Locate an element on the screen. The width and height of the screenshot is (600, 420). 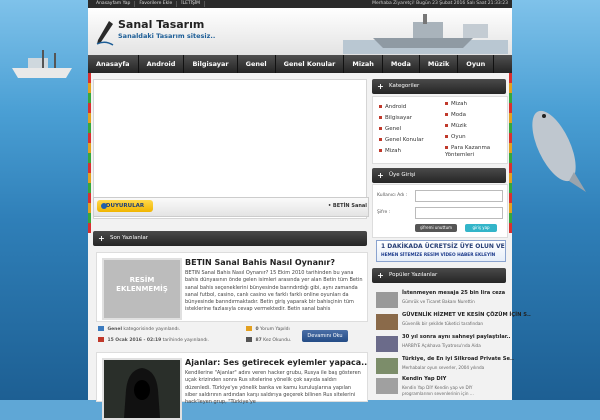
announcement-badge-label: DUYURULAR is located at coordinates (125, 206).